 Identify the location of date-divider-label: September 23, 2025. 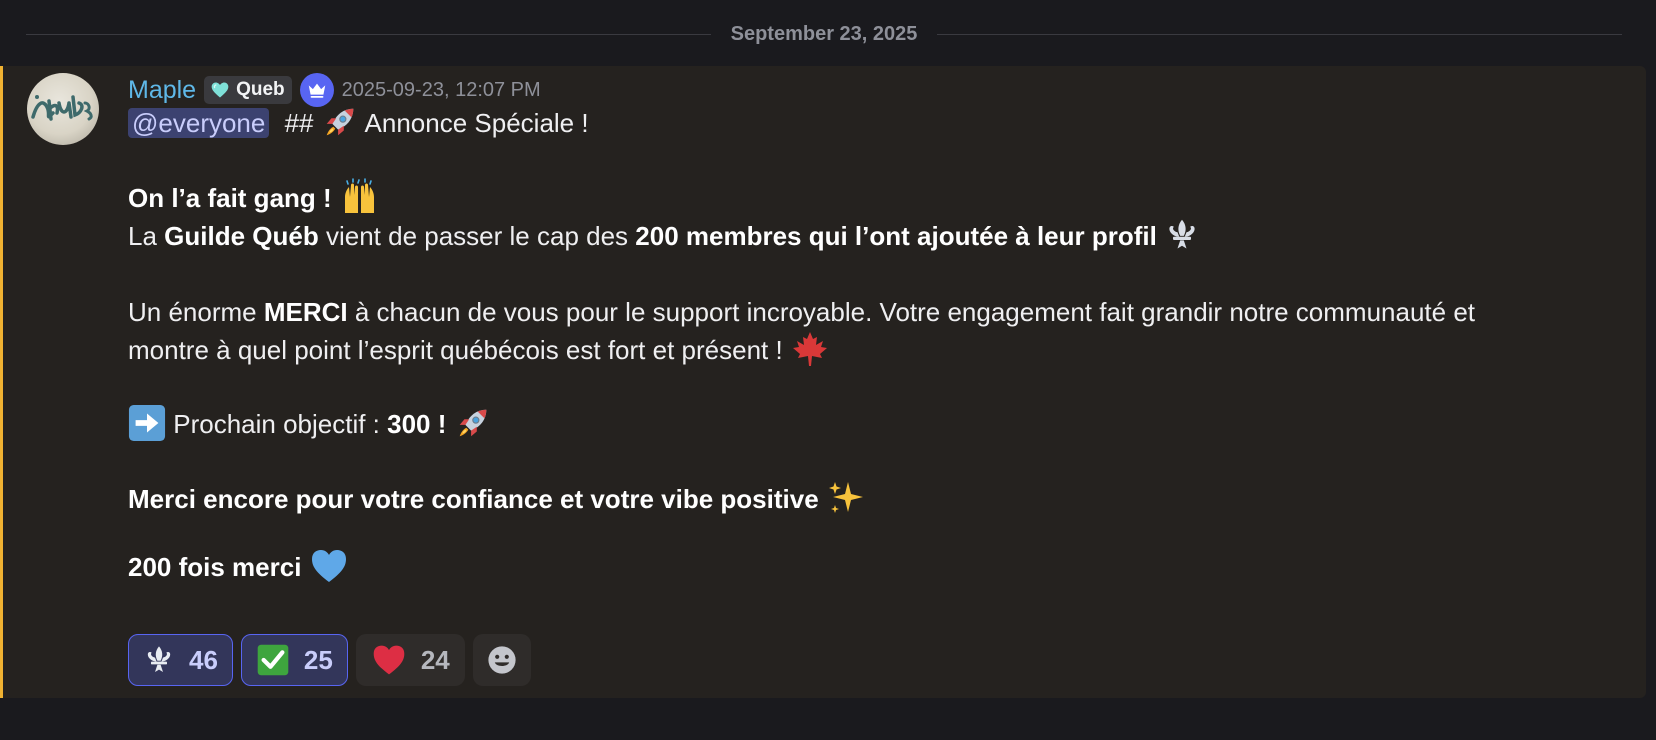
(824, 33).